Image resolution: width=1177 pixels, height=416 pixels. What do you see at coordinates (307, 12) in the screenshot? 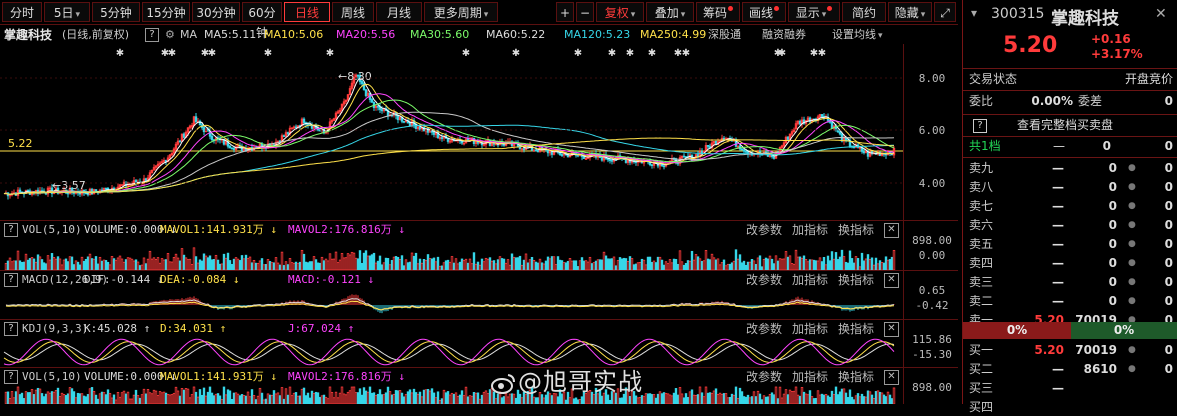
I see `period-tab-daily: 日线` at bounding box center [307, 12].